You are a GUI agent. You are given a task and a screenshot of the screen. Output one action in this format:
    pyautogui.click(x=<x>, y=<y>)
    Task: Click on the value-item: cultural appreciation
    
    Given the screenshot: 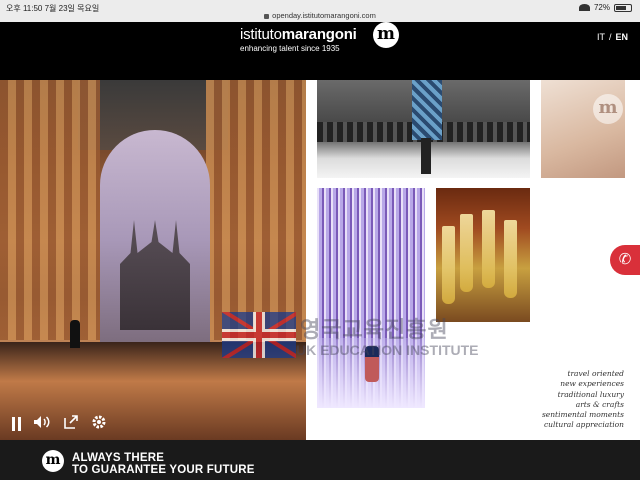 What is the action you would take?
    pyautogui.click(x=583, y=425)
    